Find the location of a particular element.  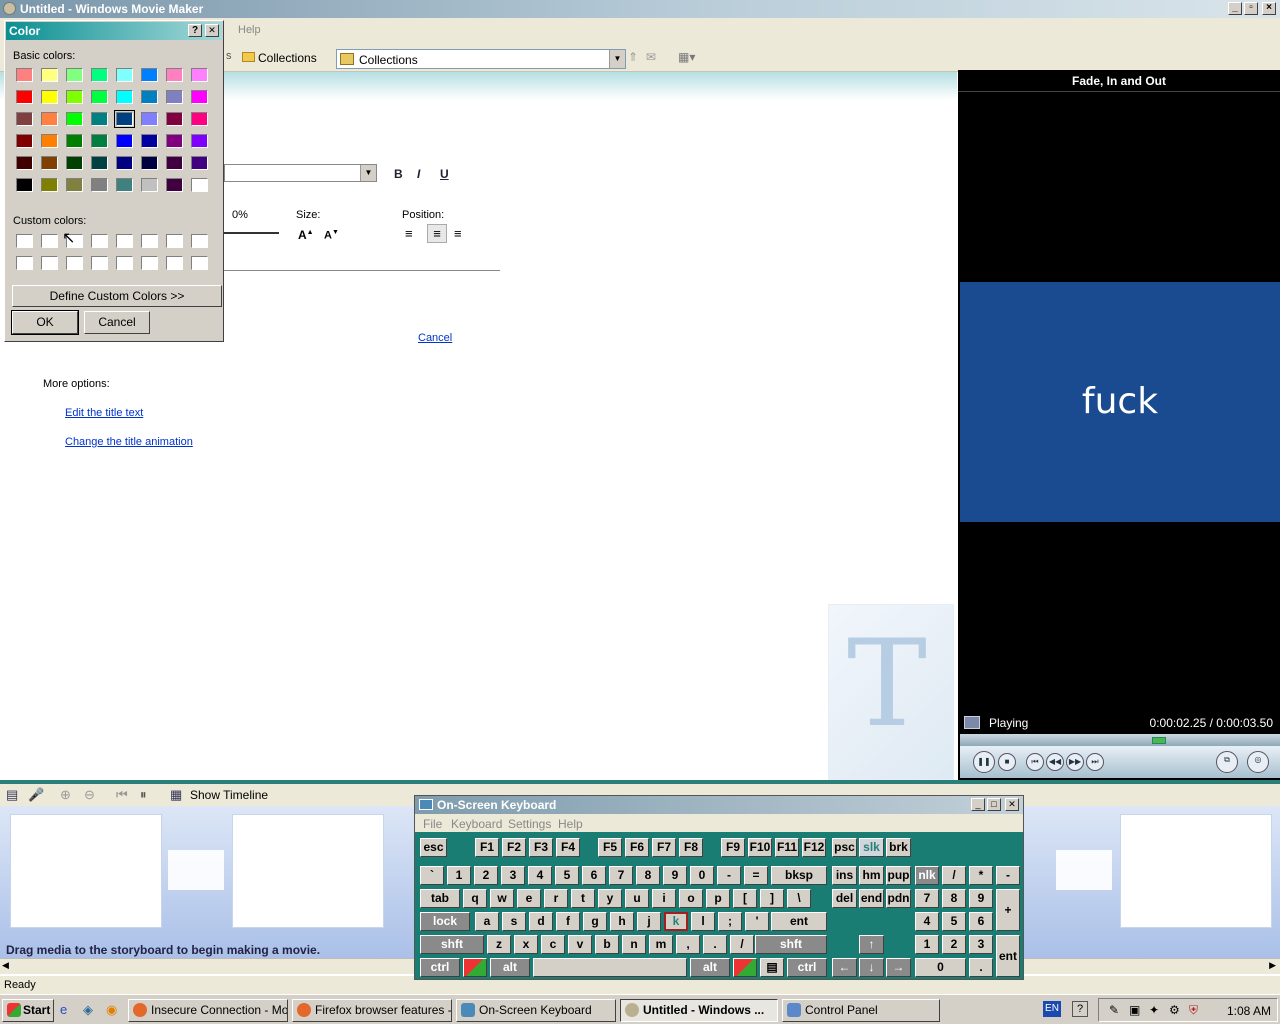

key-c: c is located at coordinates (553, 944).